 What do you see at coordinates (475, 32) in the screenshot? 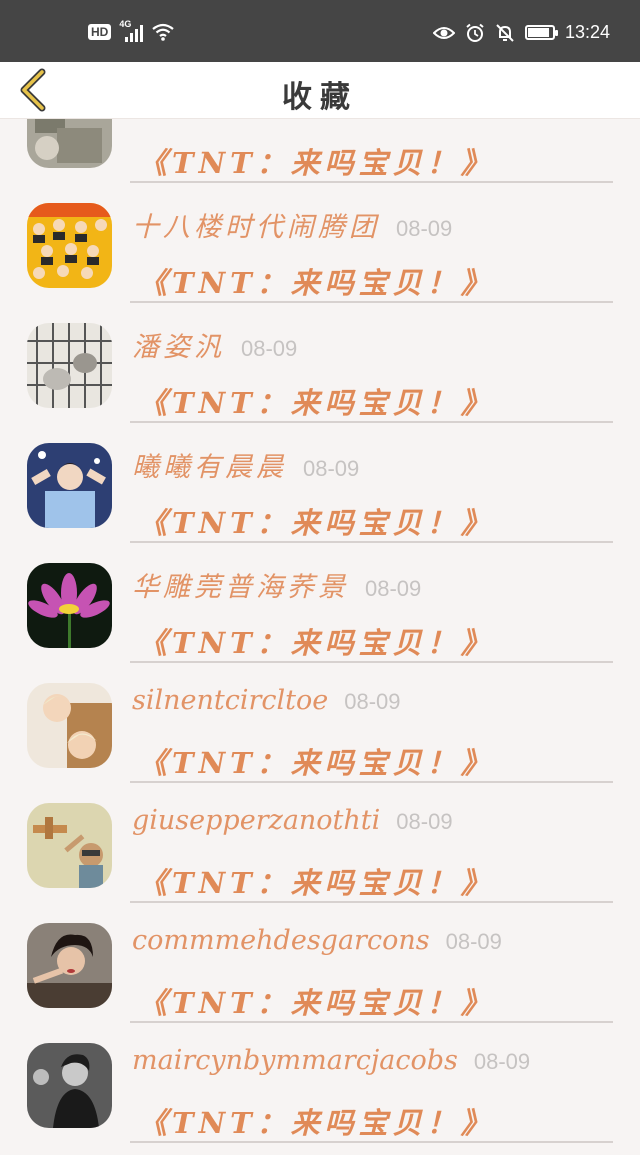
I see `alarm-icon` at bounding box center [475, 32].